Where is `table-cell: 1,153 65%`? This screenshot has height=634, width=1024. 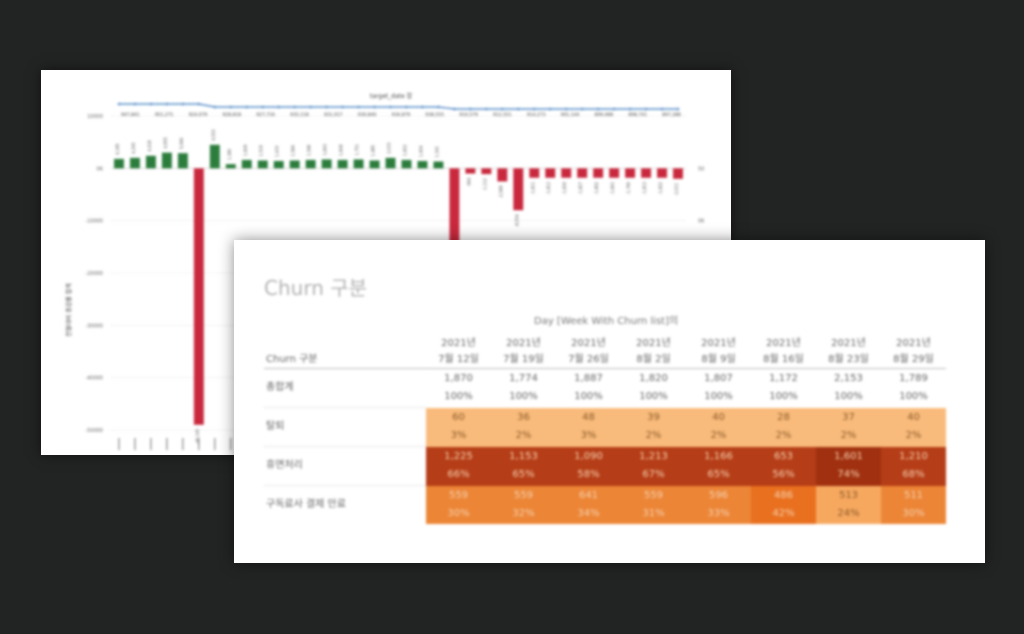
table-cell: 1,153 65% is located at coordinates (523, 466).